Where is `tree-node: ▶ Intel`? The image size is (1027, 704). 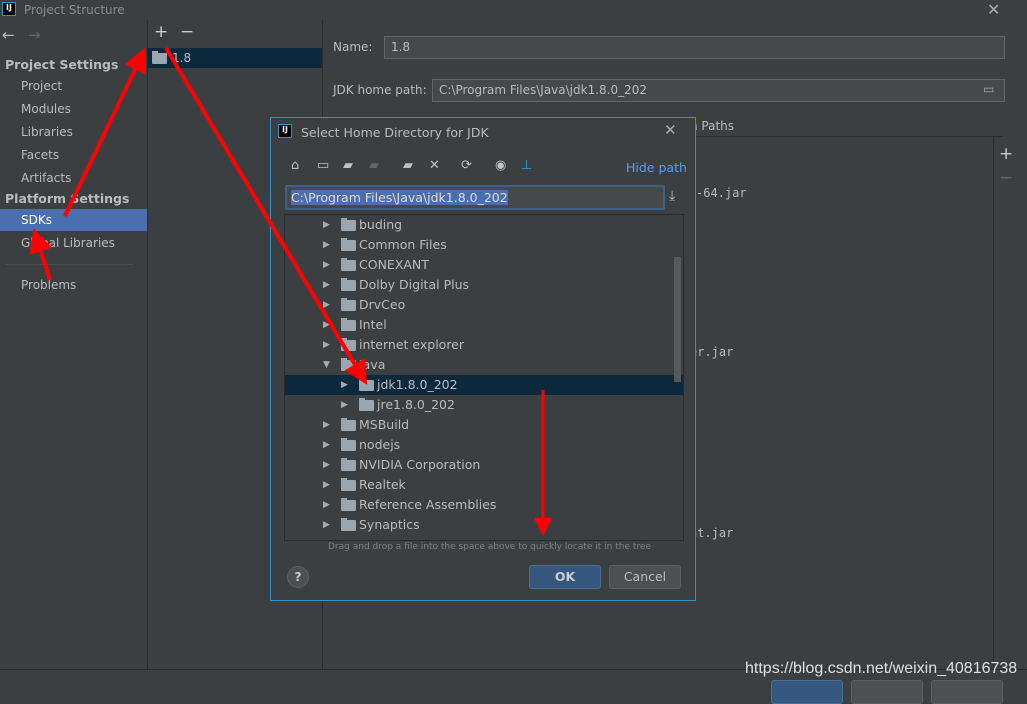
tree-node: ▶ Intel is located at coordinates (484, 325).